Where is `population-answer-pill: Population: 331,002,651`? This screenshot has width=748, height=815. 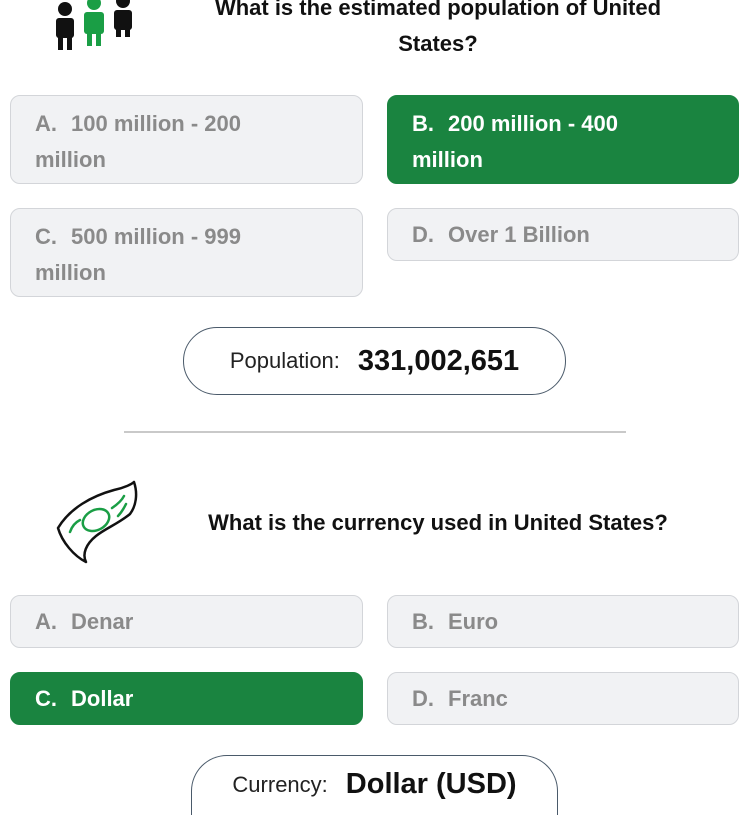 population-answer-pill: Population: 331,002,651 is located at coordinates (374, 361).